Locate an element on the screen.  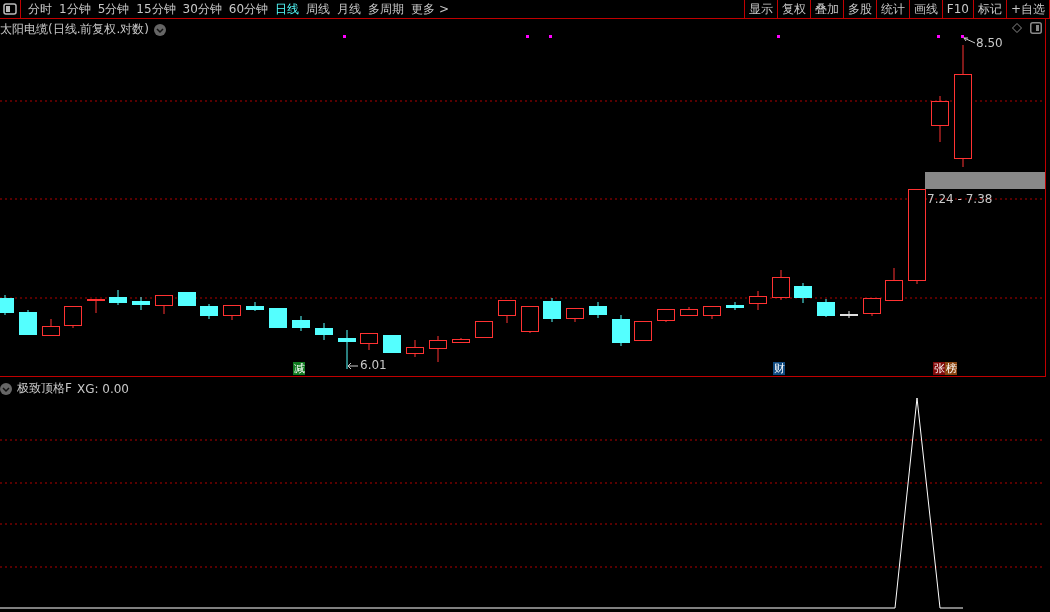
price-range-label: 7.24 - 7.38 is located at coordinates (960, 199).